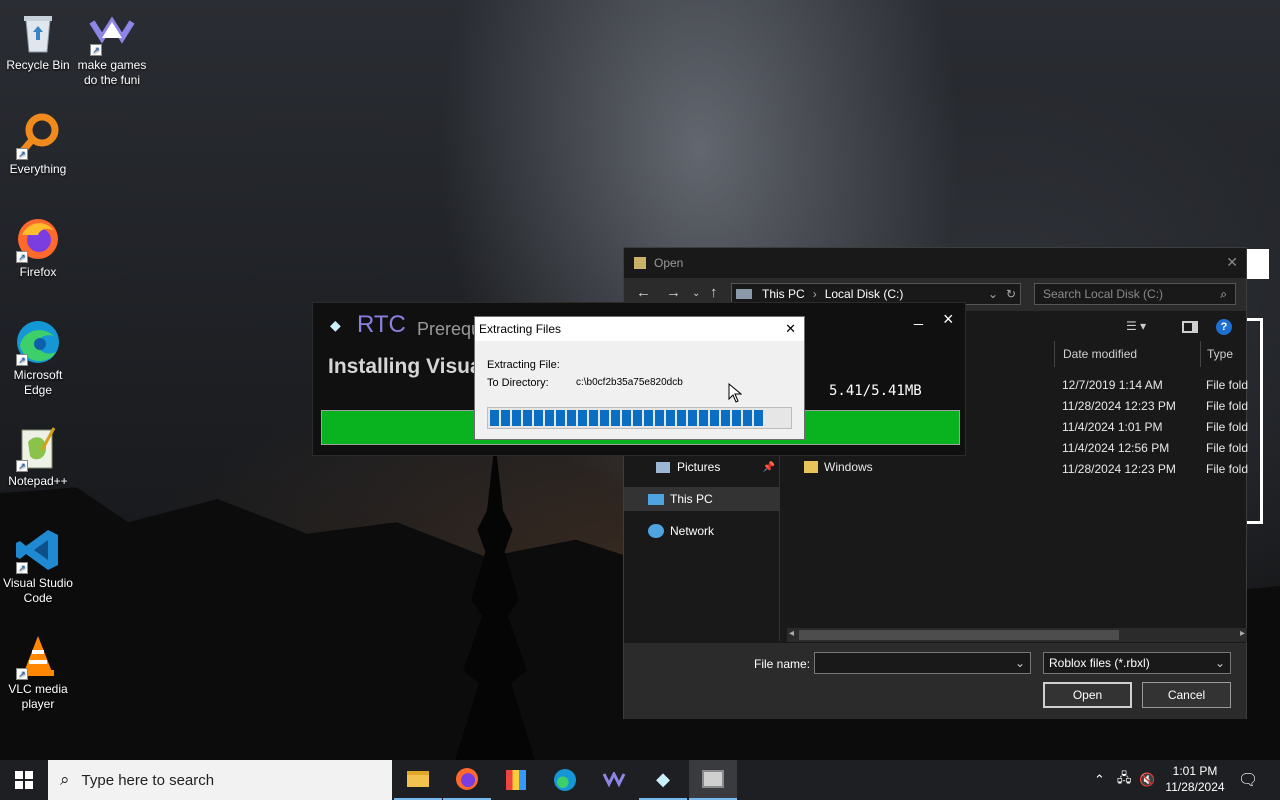 The image size is (1280, 800). I want to click on desktop-icon-everything: ↗ Everything, so click(38, 144).